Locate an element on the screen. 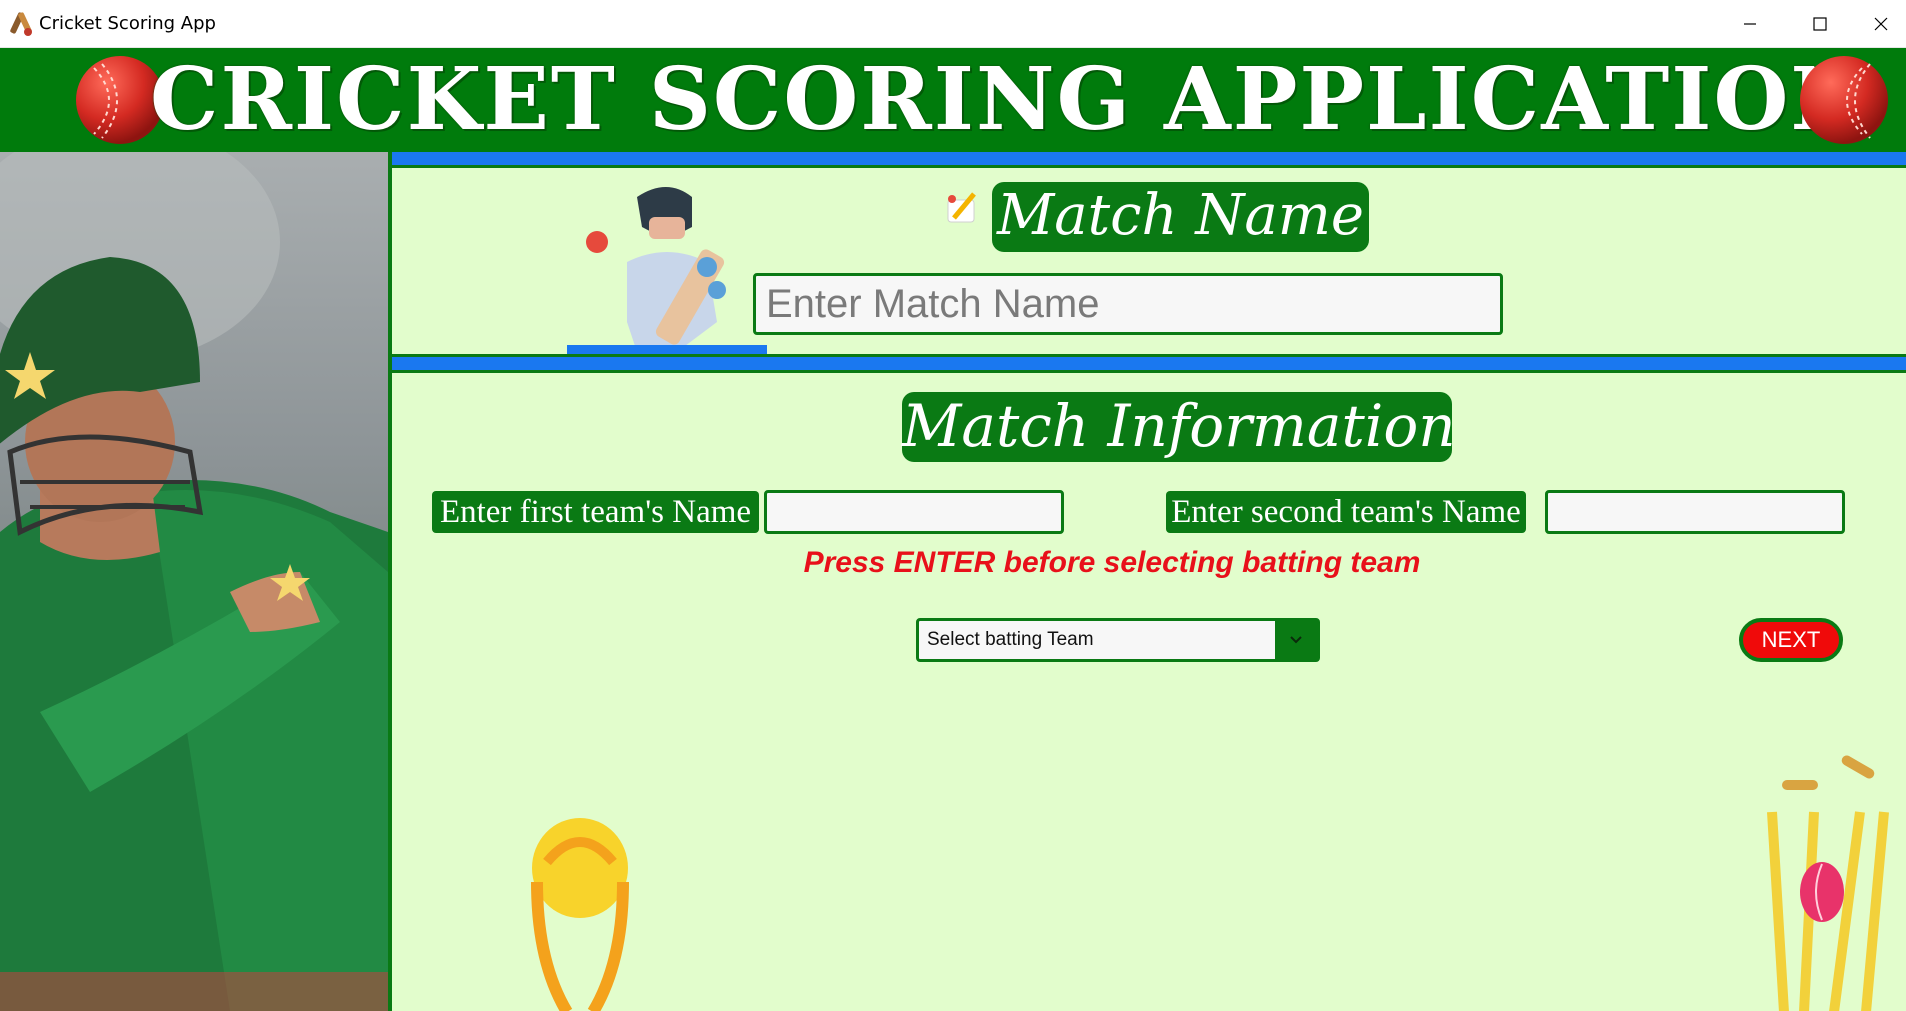 The height and width of the screenshot is (1011, 1906). first-team-label: Enter first team's Name is located at coordinates (595, 512).